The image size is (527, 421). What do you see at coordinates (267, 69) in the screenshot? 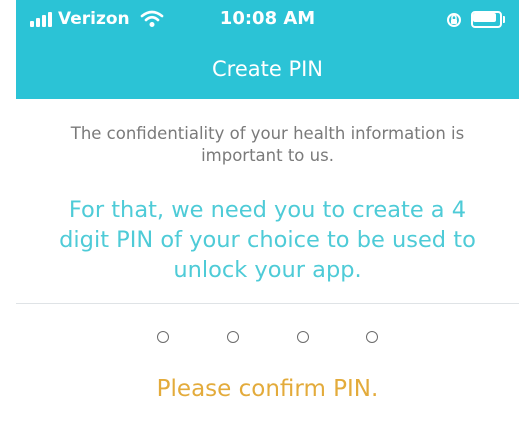
I see `page-title: Create PIN` at bounding box center [267, 69].